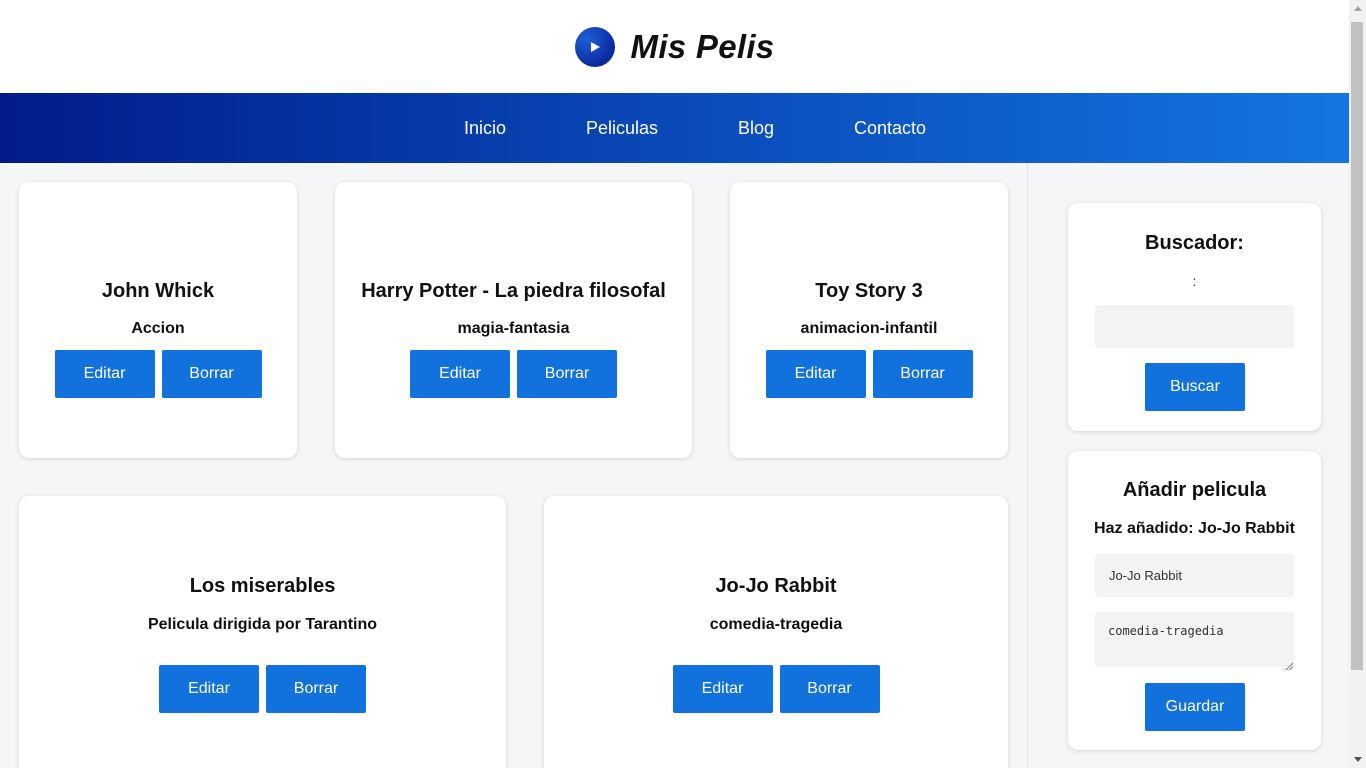  What do you see at coordinates (622, 128) in the screenshot?
I see `nav-item-peliculas: Peliculas` at bounding box center [622, 128].